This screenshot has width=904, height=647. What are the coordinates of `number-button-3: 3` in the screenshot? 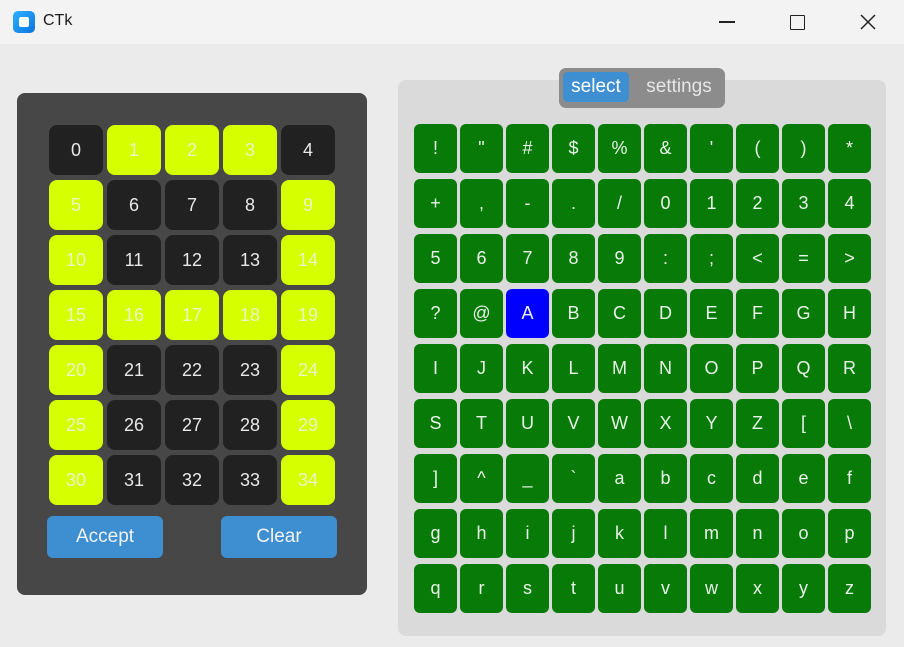 It's located at (250, 150).